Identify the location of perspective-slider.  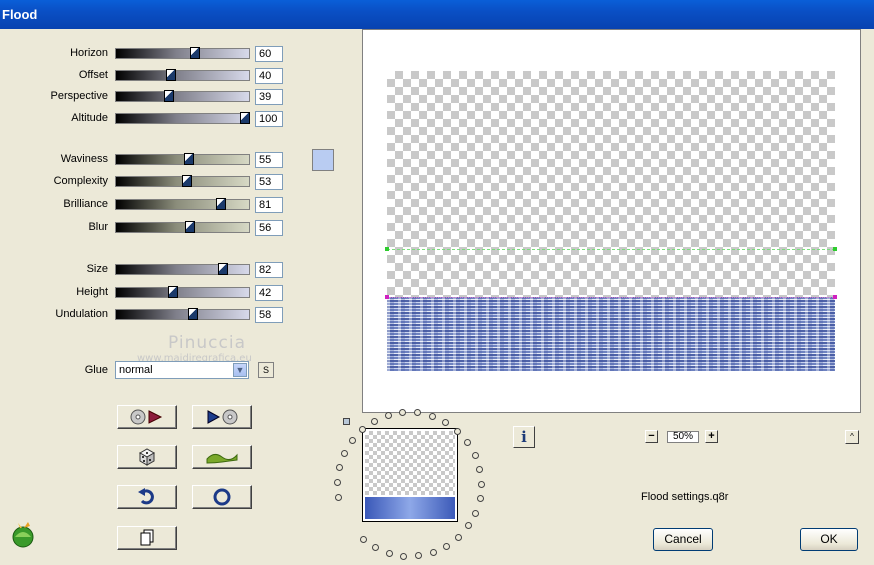
(182, 96).